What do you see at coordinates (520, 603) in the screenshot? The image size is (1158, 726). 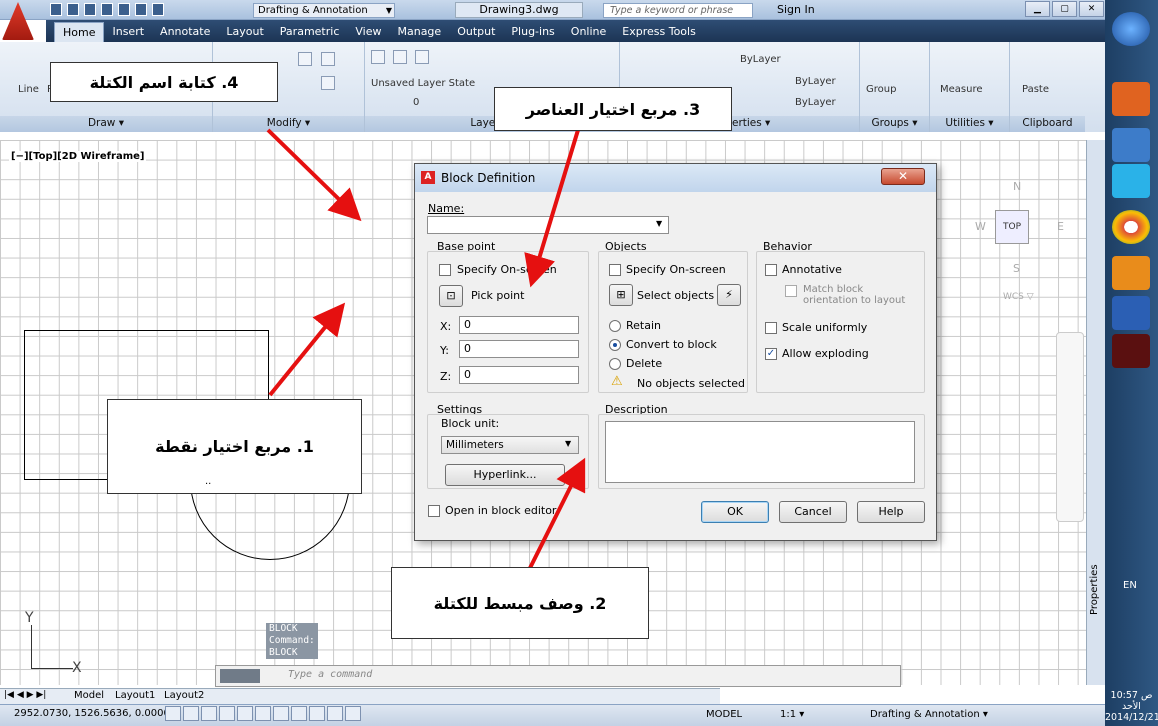 I see `annotation-2: 2. وصف مبسط للكتلة` at bounding box center [520, 603].